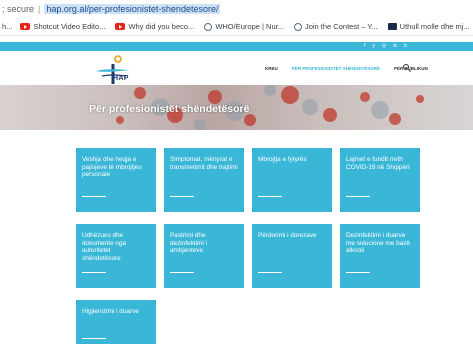 The image size is (473, 344). I want to click on blog-icon: b, so click(405, 46).